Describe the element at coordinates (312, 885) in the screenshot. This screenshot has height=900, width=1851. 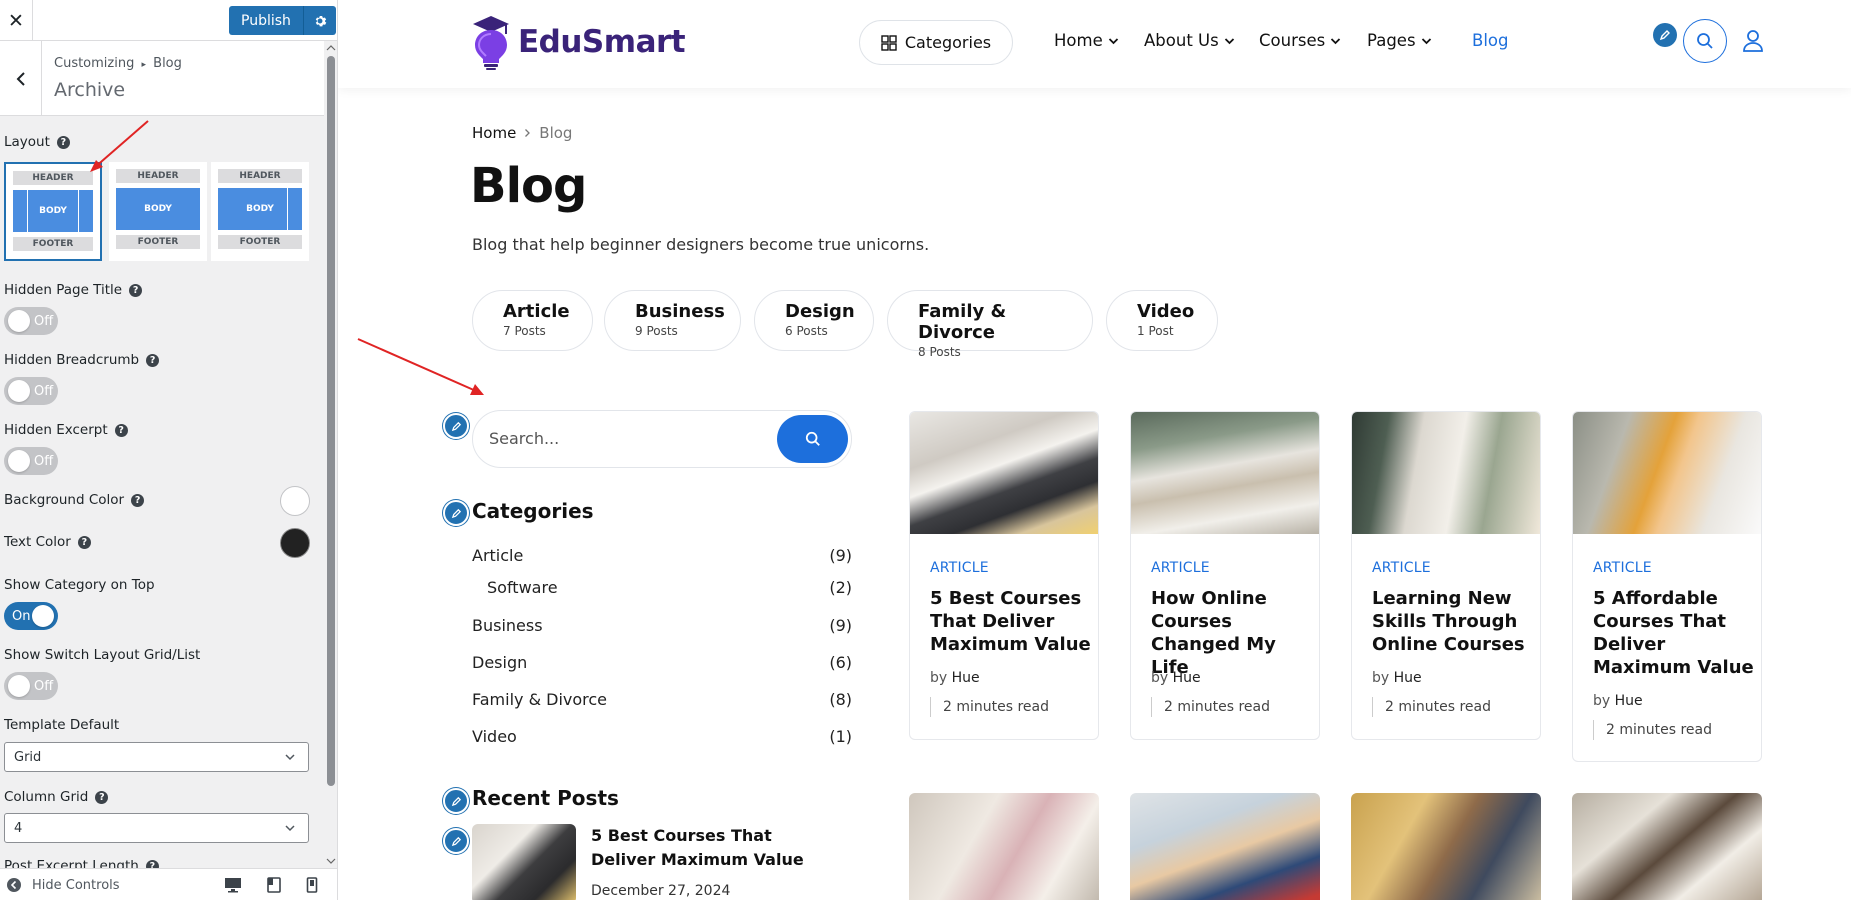
I see `mobile-preview-icon` at that location.